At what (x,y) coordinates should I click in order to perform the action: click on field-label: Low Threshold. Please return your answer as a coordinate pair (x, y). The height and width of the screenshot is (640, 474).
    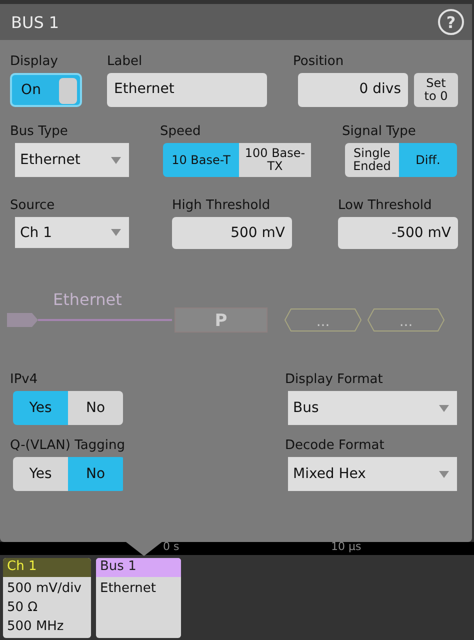
    Looking at the image, I should click on (385, 205).